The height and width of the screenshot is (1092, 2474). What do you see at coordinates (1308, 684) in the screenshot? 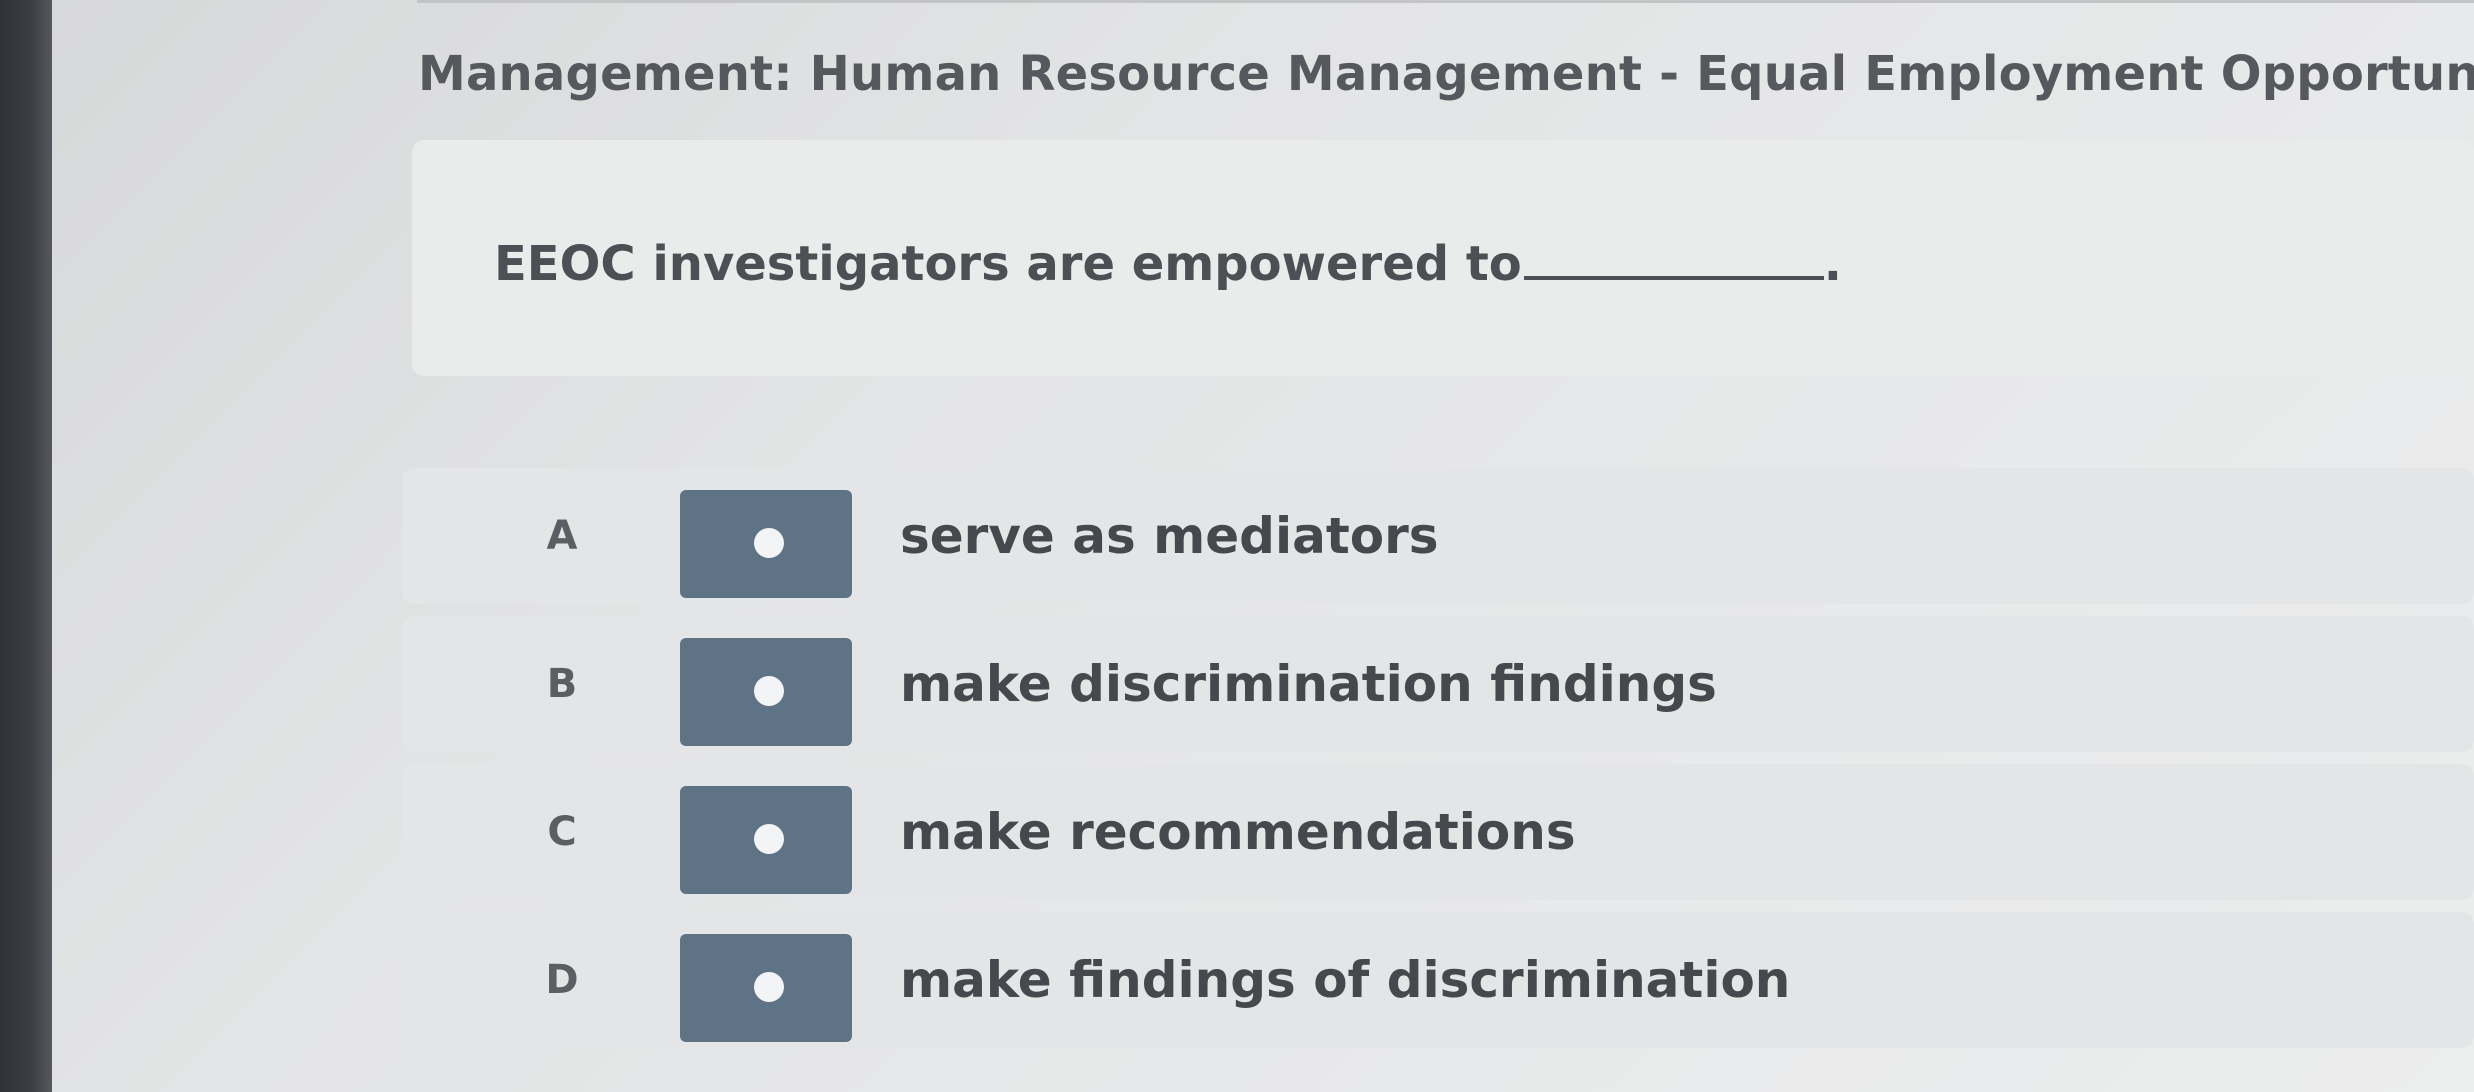
I see `option-label: make discrimination findings` at bounding box center [1308, 684].